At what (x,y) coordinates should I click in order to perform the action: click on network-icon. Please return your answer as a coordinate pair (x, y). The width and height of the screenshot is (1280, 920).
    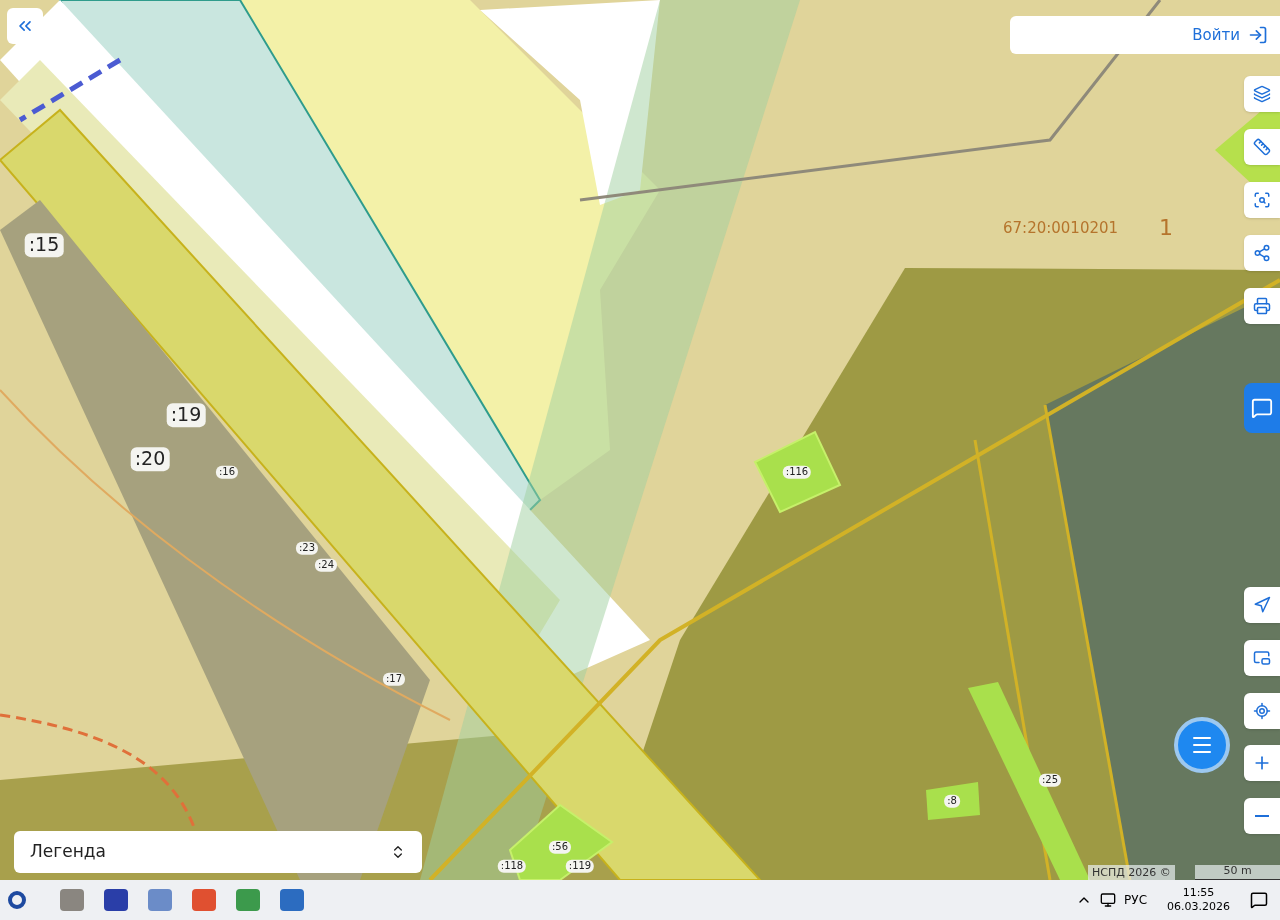
    Looking at the image, I should click on (1108, 900).